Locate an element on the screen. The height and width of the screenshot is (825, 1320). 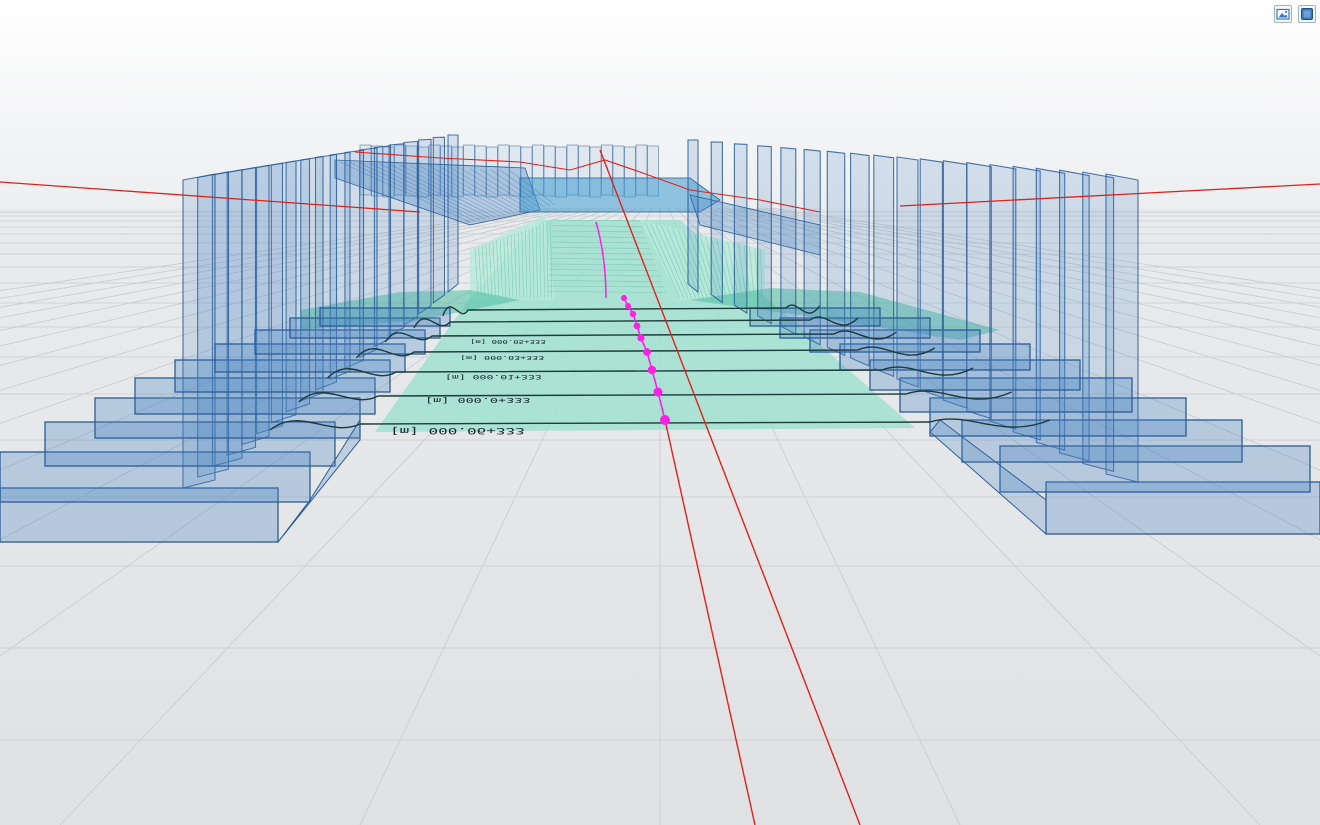
station-label: [m] 000.01+333 is located at coordinates (493, 376).